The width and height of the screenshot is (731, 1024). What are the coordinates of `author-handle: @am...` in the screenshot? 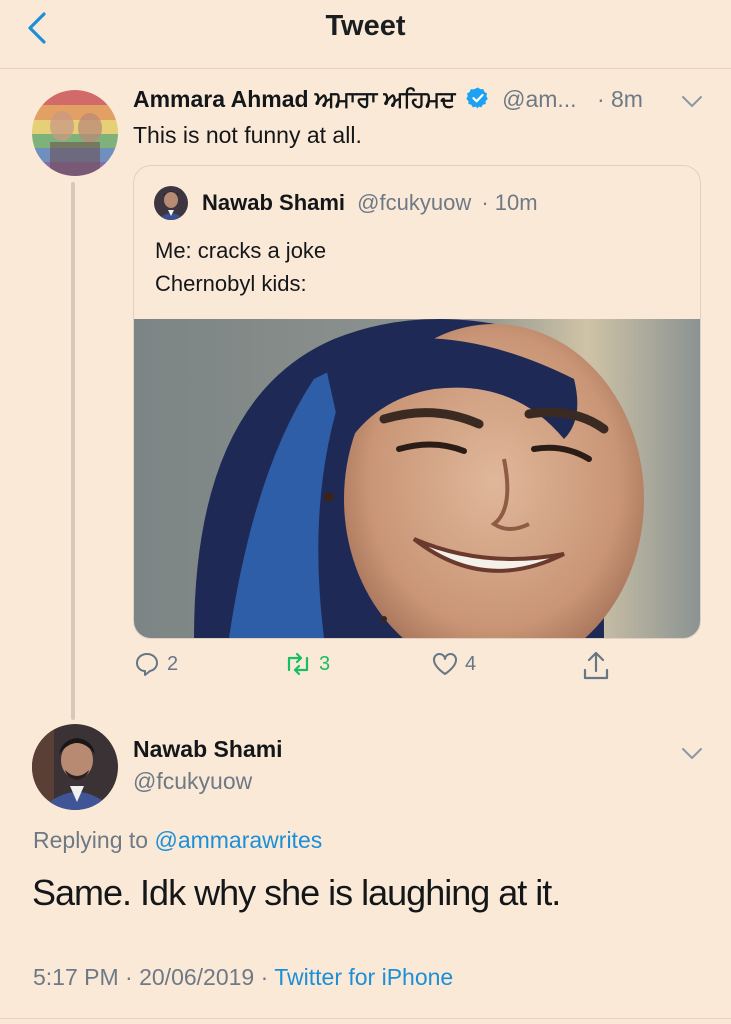 It's located at (539, 99).